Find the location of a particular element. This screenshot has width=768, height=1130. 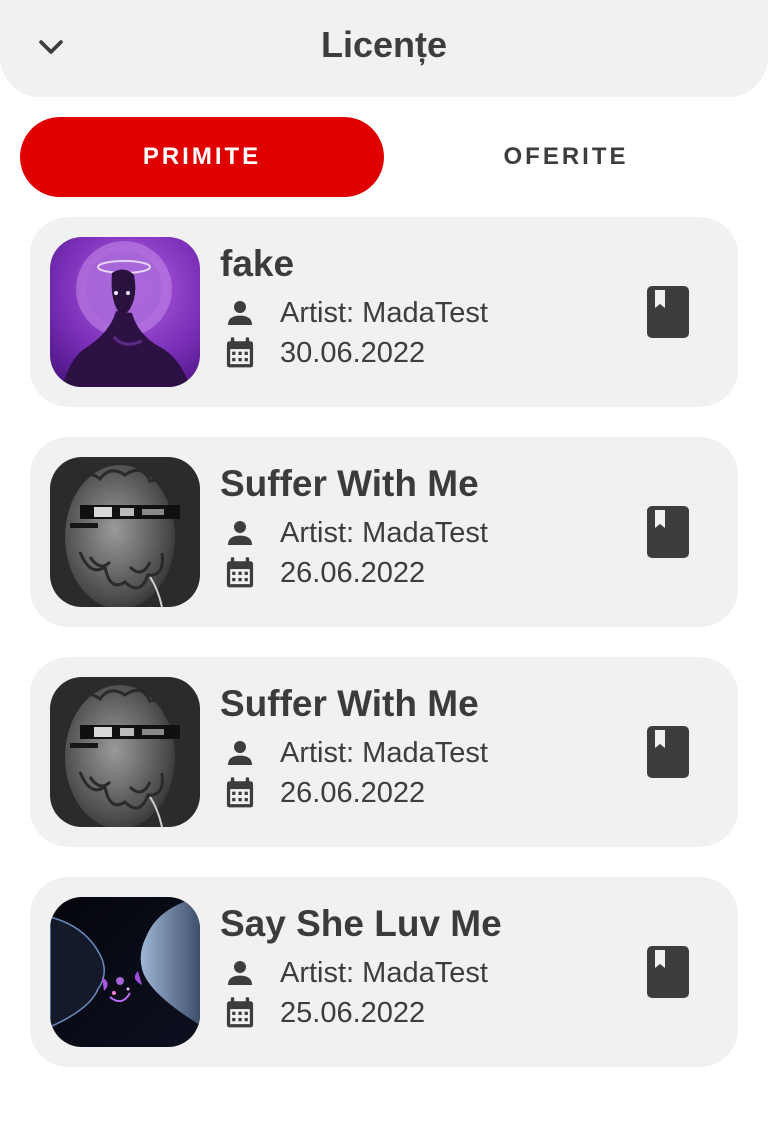

track-title: Say She Luv Me is located at coordinates (361, 923).